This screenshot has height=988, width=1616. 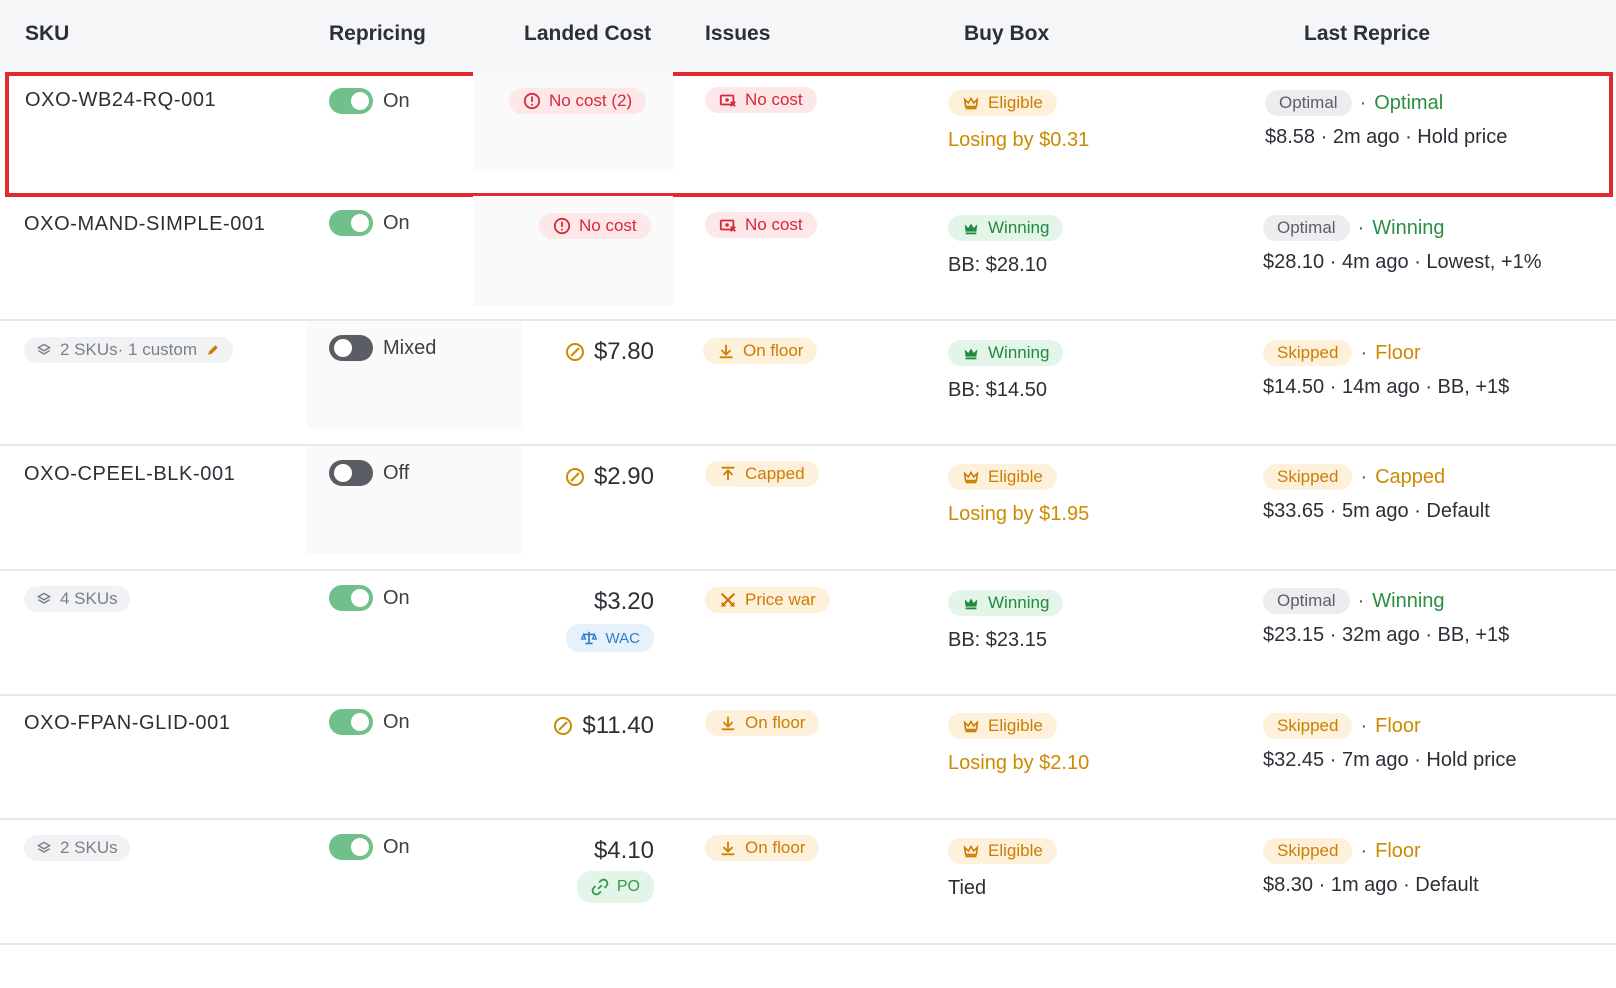 What do you see at coordinates (1006, 371) in the screenshot?
I see `buybox-cell: Winning BB: $14.50` at bounding box center [1006, 371].